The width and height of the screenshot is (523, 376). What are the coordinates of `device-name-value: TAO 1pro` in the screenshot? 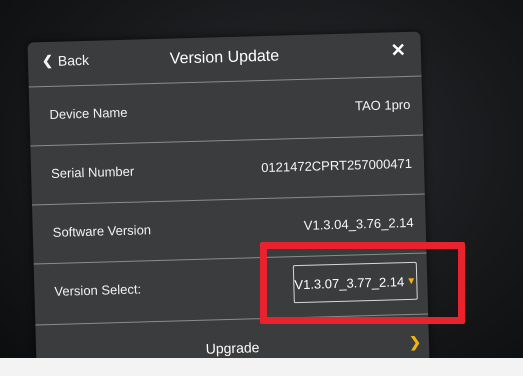 It's located at (382, 105).